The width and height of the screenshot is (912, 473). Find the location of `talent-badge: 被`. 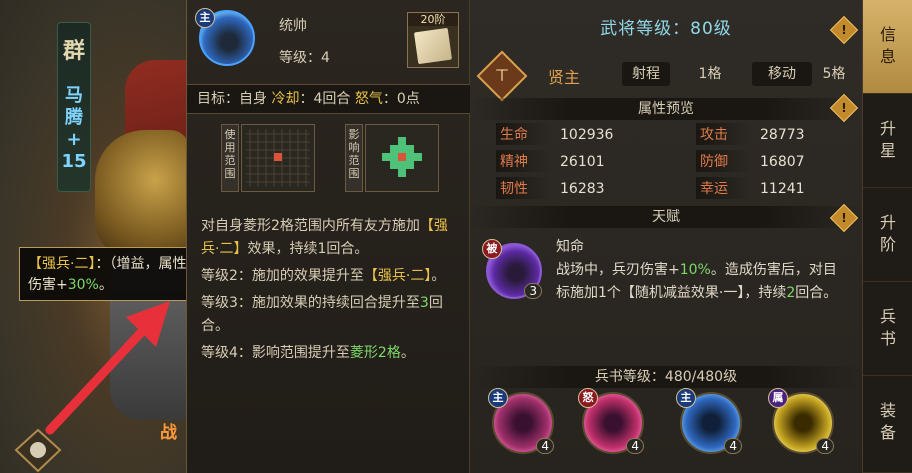

talent-badge: 被 is located at coordinates (492, 249).